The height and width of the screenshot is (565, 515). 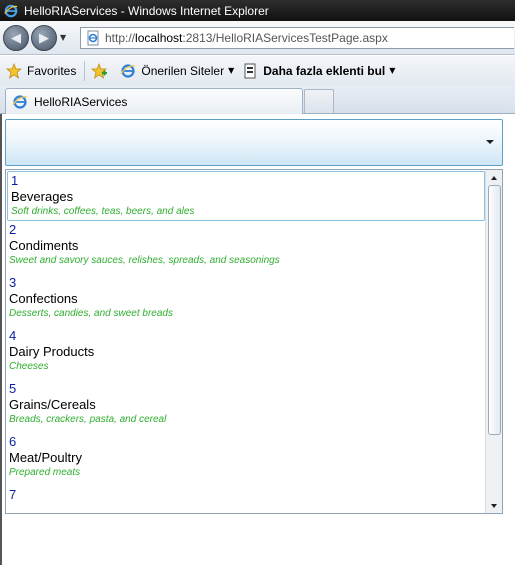 I want to click on suggested-sites-dropdown-icon: ▼, so click(x=231, y=70).